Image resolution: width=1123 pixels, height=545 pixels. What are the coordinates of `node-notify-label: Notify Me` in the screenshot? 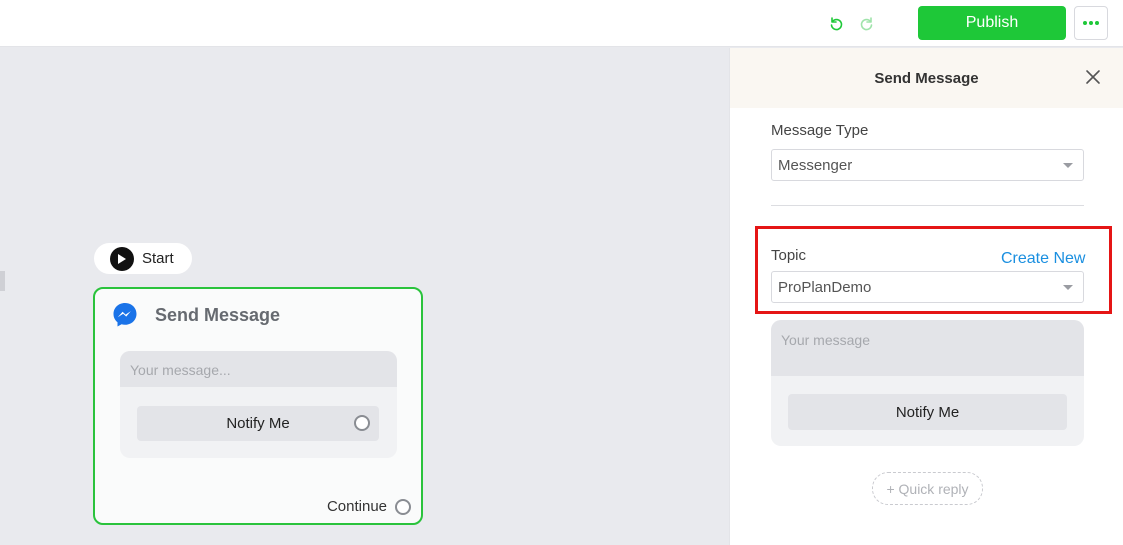 It's located at (258, 423).